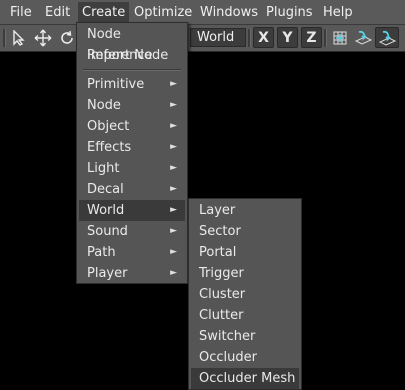  I want to click on axis-x-button: X, so click(263, 37).